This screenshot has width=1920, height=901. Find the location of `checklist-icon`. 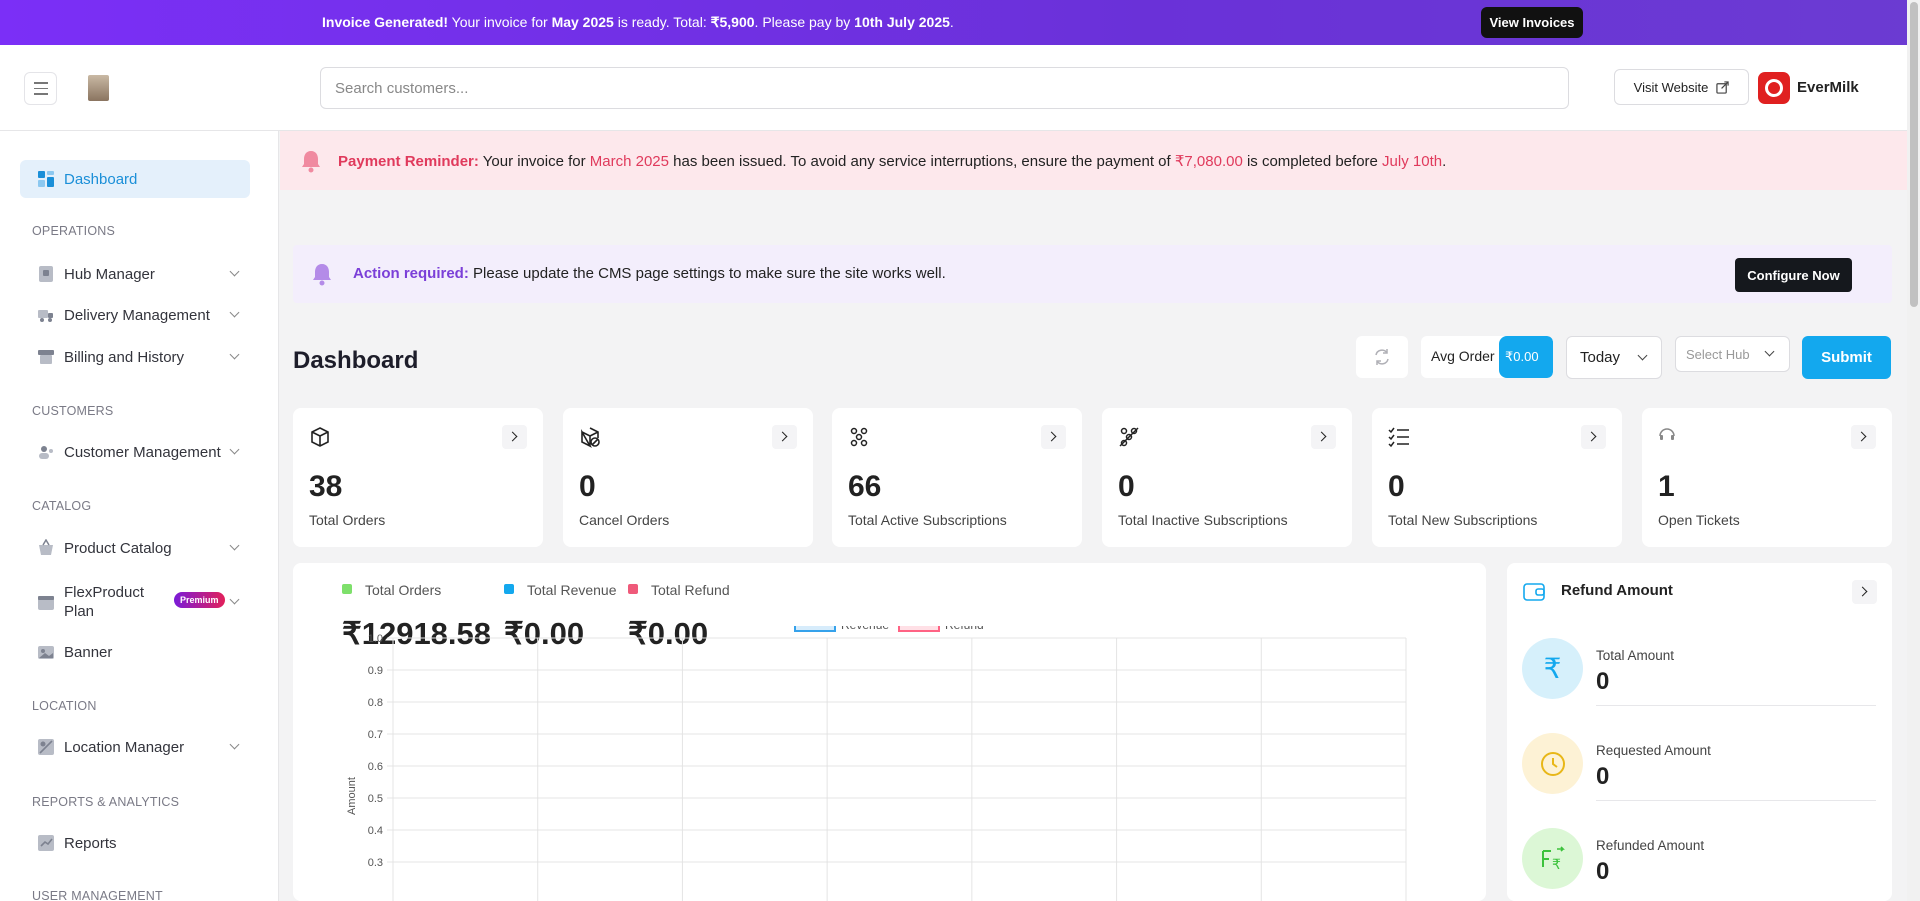

checklist-icon is located at coordinates (1398, 437).